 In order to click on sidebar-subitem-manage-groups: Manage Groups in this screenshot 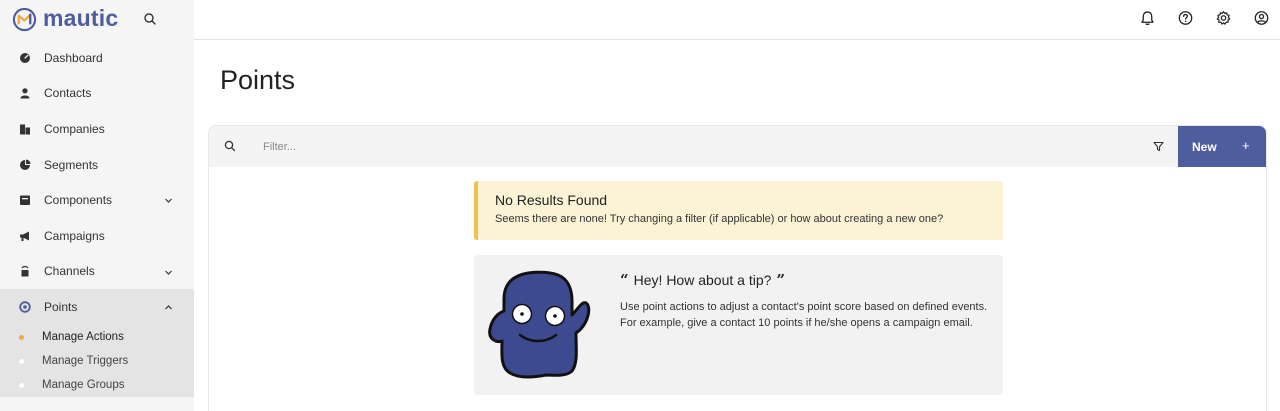, I will do `click(97, 384)`.